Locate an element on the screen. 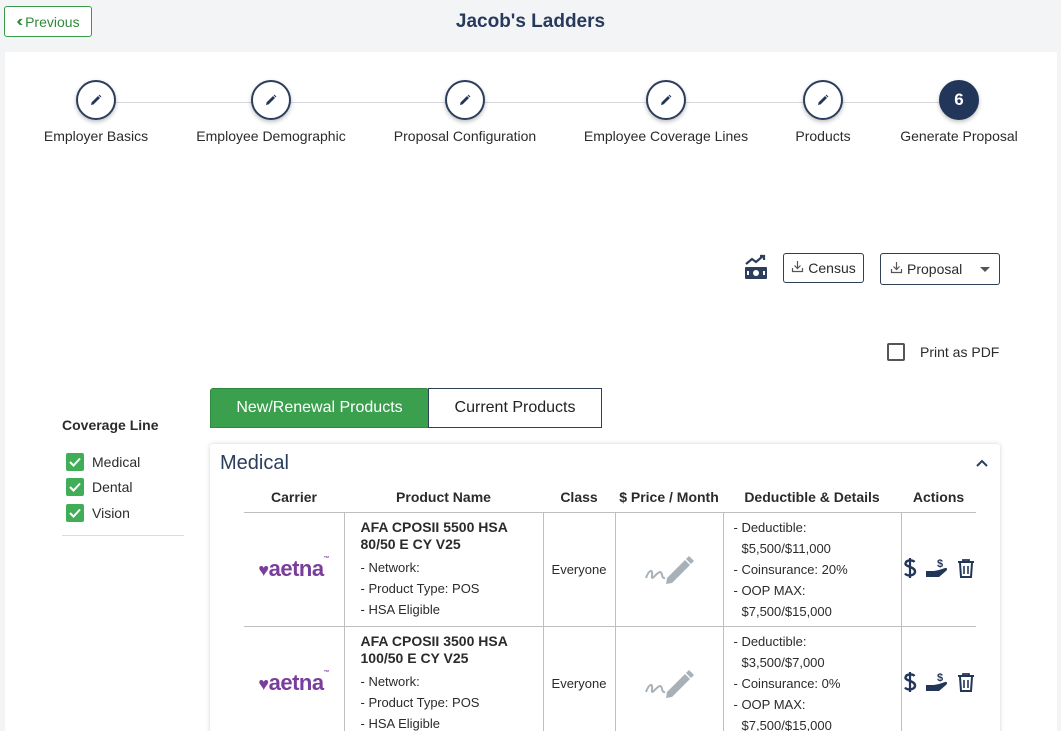 Image resolution: width=1061 pixels, height=731 pixels. column-header: $ Price / Month is located at coordinates (669, 497).